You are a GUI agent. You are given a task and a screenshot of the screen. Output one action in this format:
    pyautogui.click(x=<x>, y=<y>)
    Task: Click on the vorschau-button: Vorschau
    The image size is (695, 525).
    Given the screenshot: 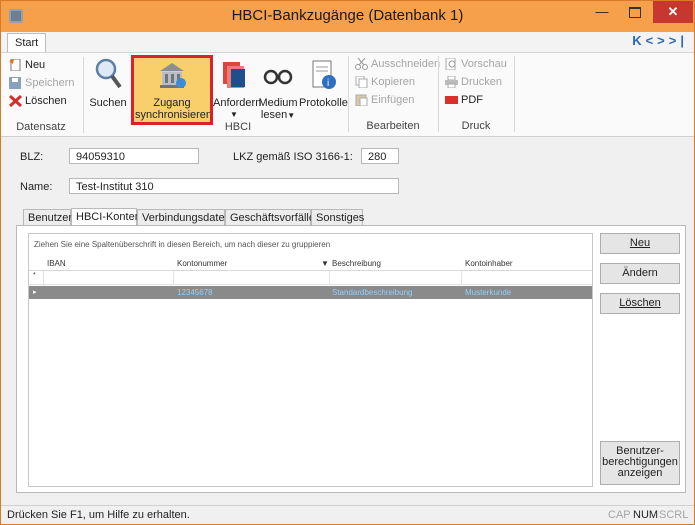 What is the action you would take?
    pyautogui.click(x=476, y=64)
    